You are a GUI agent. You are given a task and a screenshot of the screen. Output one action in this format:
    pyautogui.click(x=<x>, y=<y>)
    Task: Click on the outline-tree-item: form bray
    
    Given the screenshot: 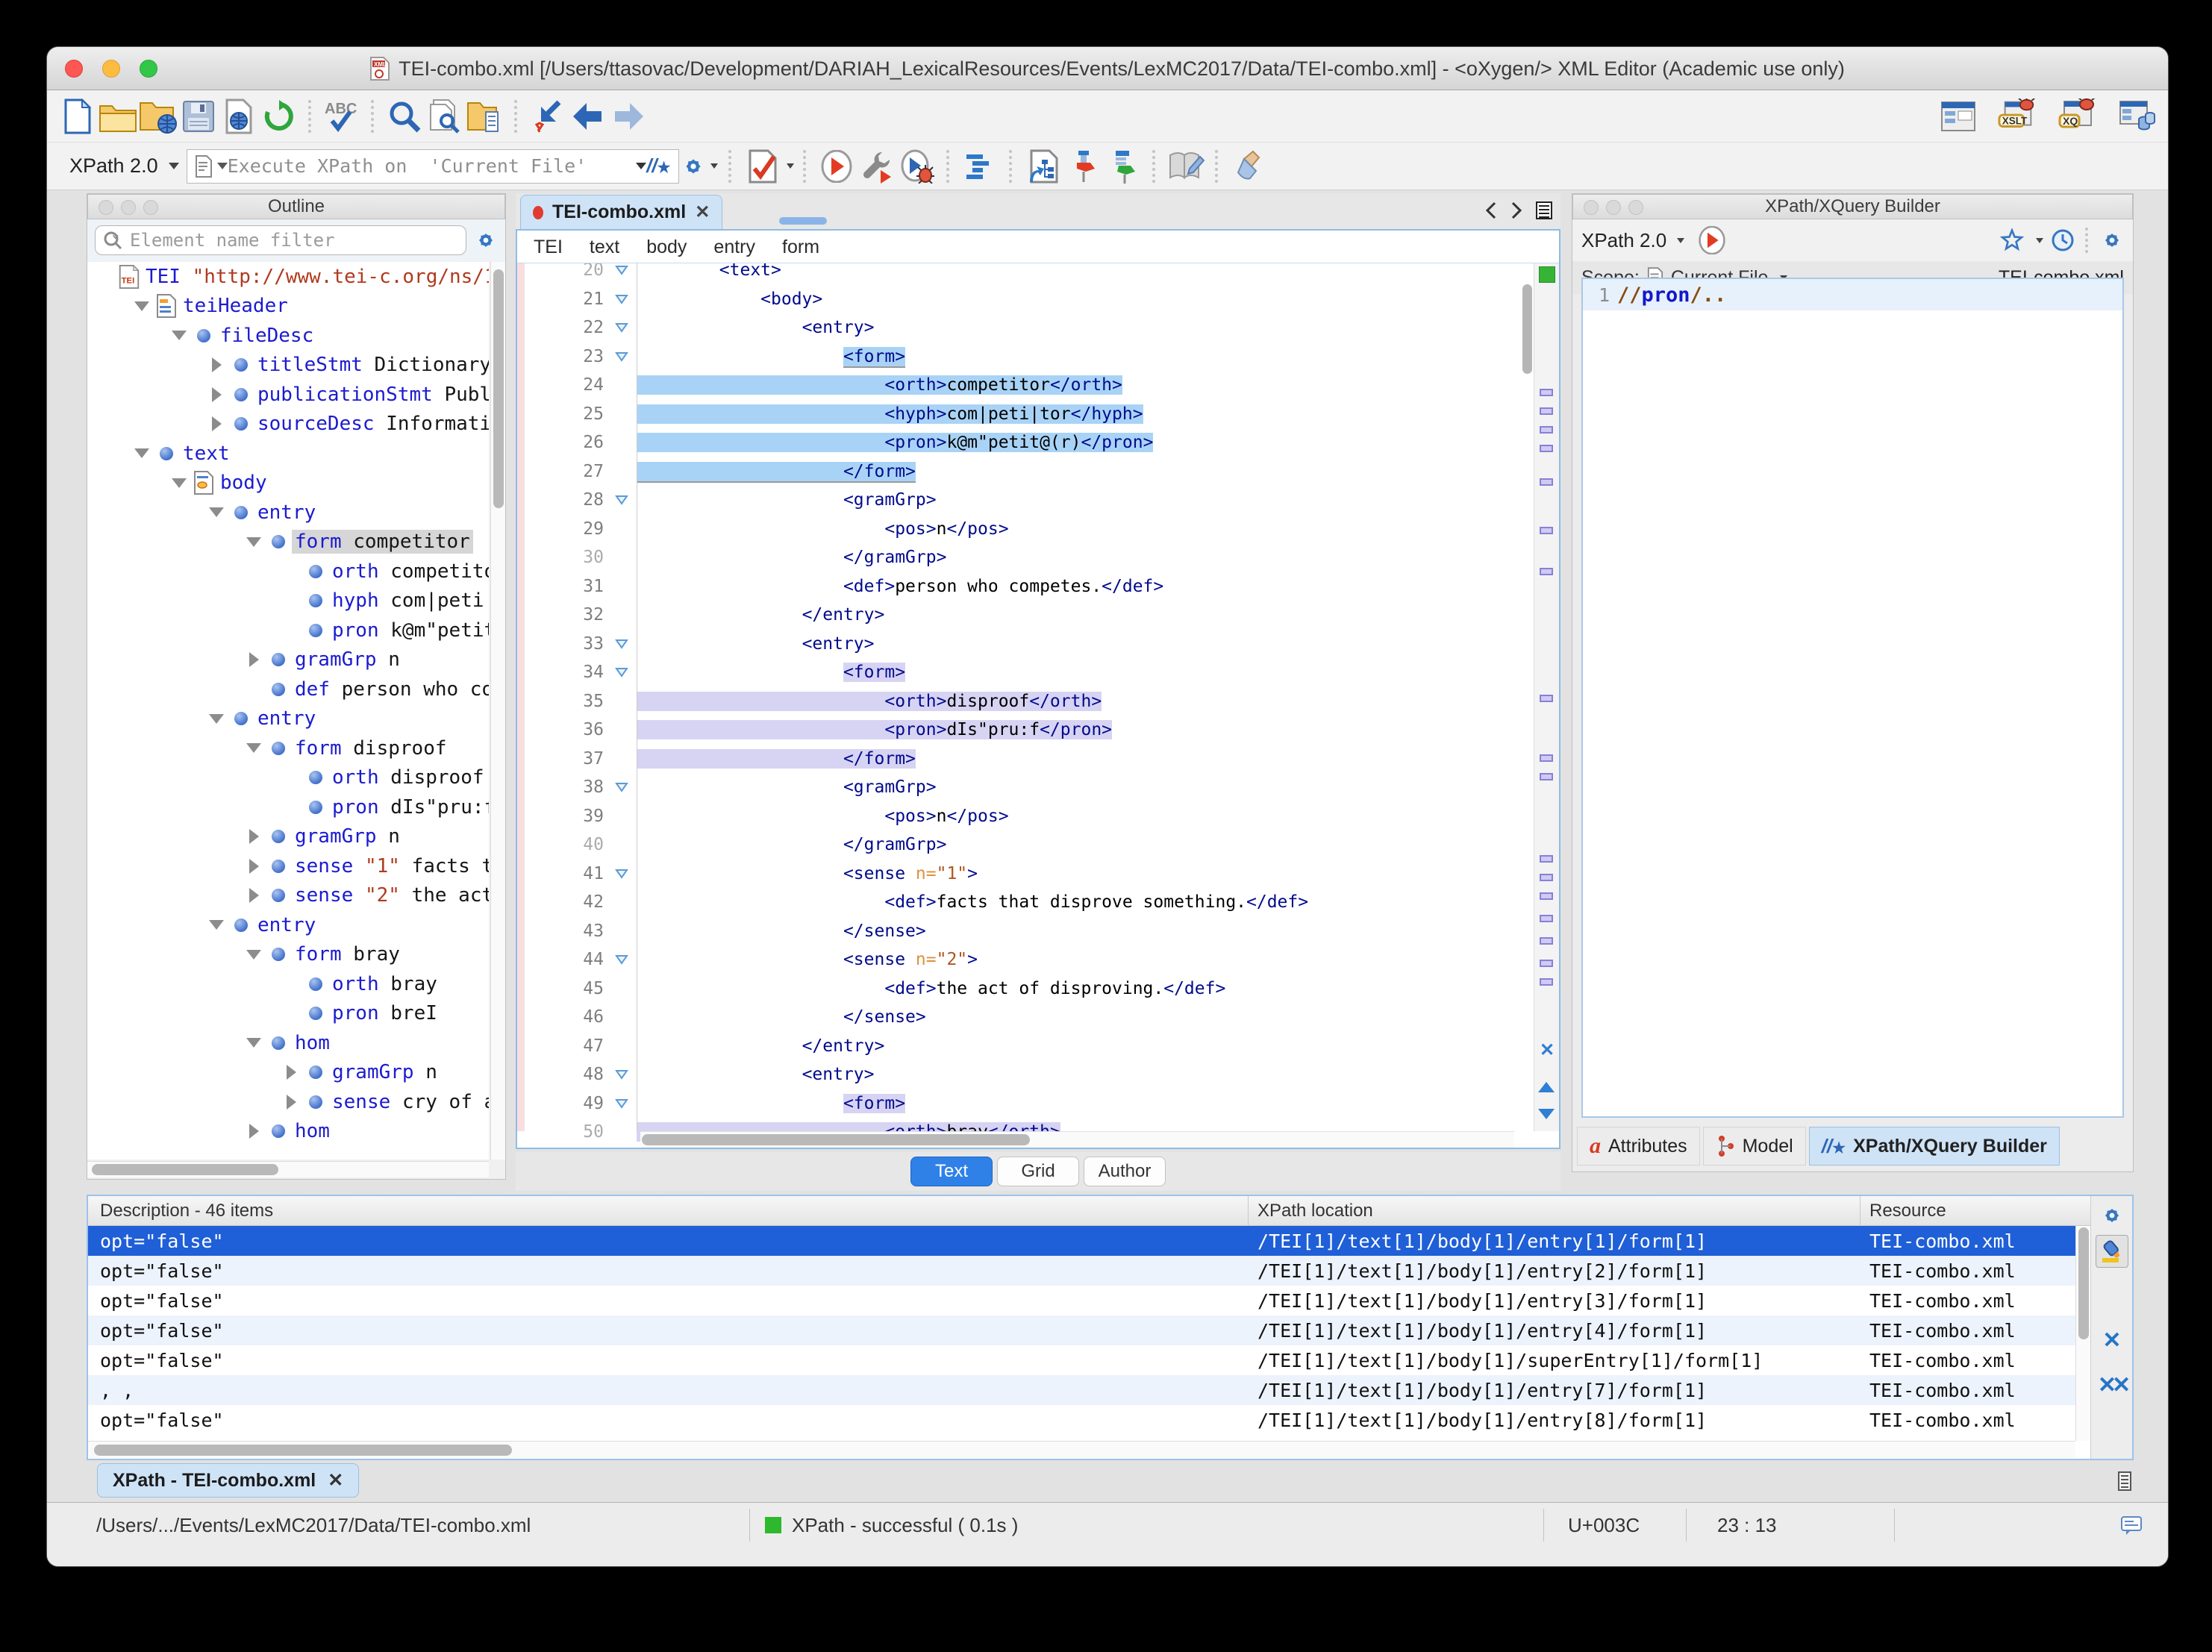 What is the action you would take?
    pyautogui.click(x=288, y=955)
    